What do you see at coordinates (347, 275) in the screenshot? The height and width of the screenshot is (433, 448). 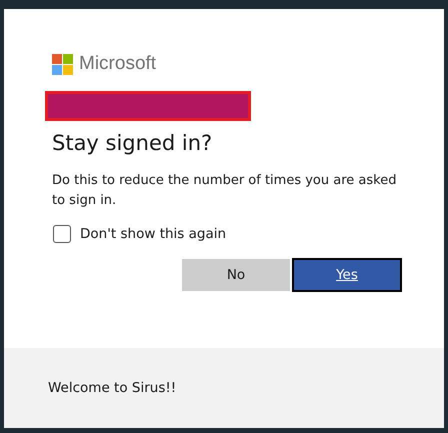 I see `yes-button: Yes` at bounding box center [347, 275].